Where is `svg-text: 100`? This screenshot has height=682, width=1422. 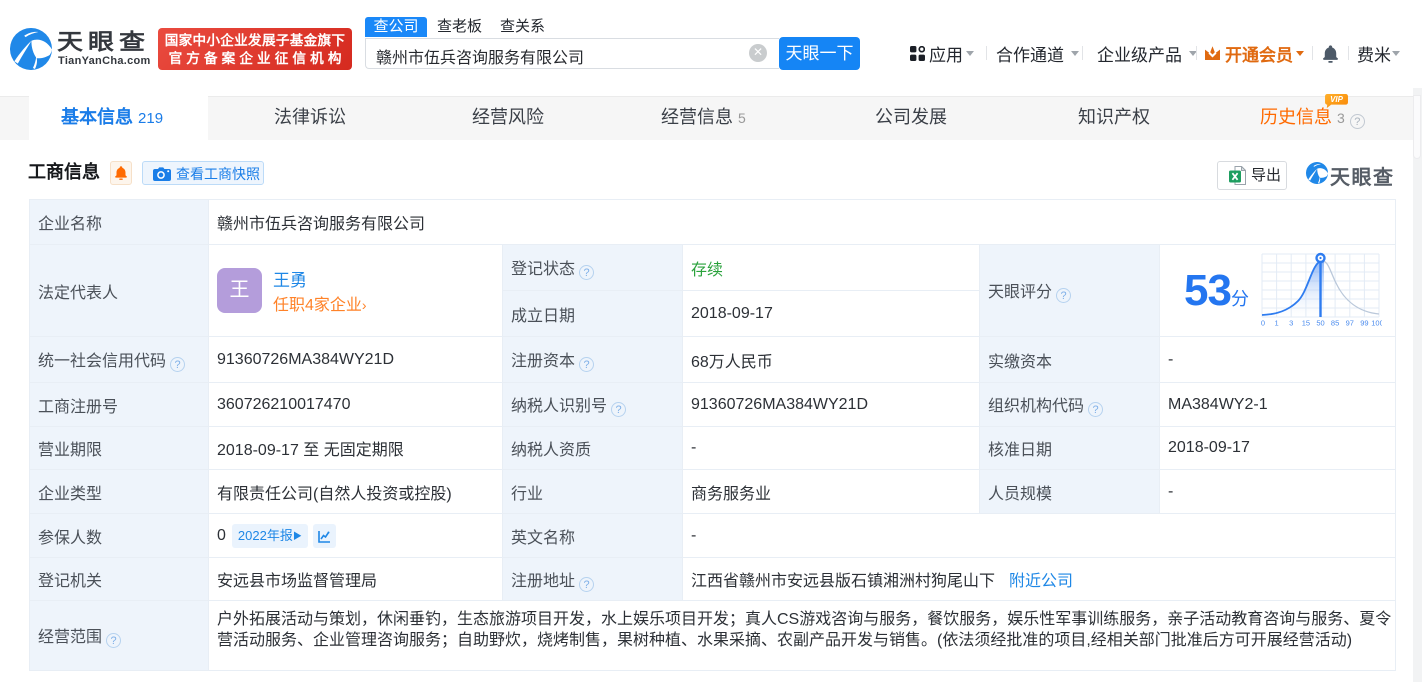 svg-text: 100 is located at coordinates (1376, 323).